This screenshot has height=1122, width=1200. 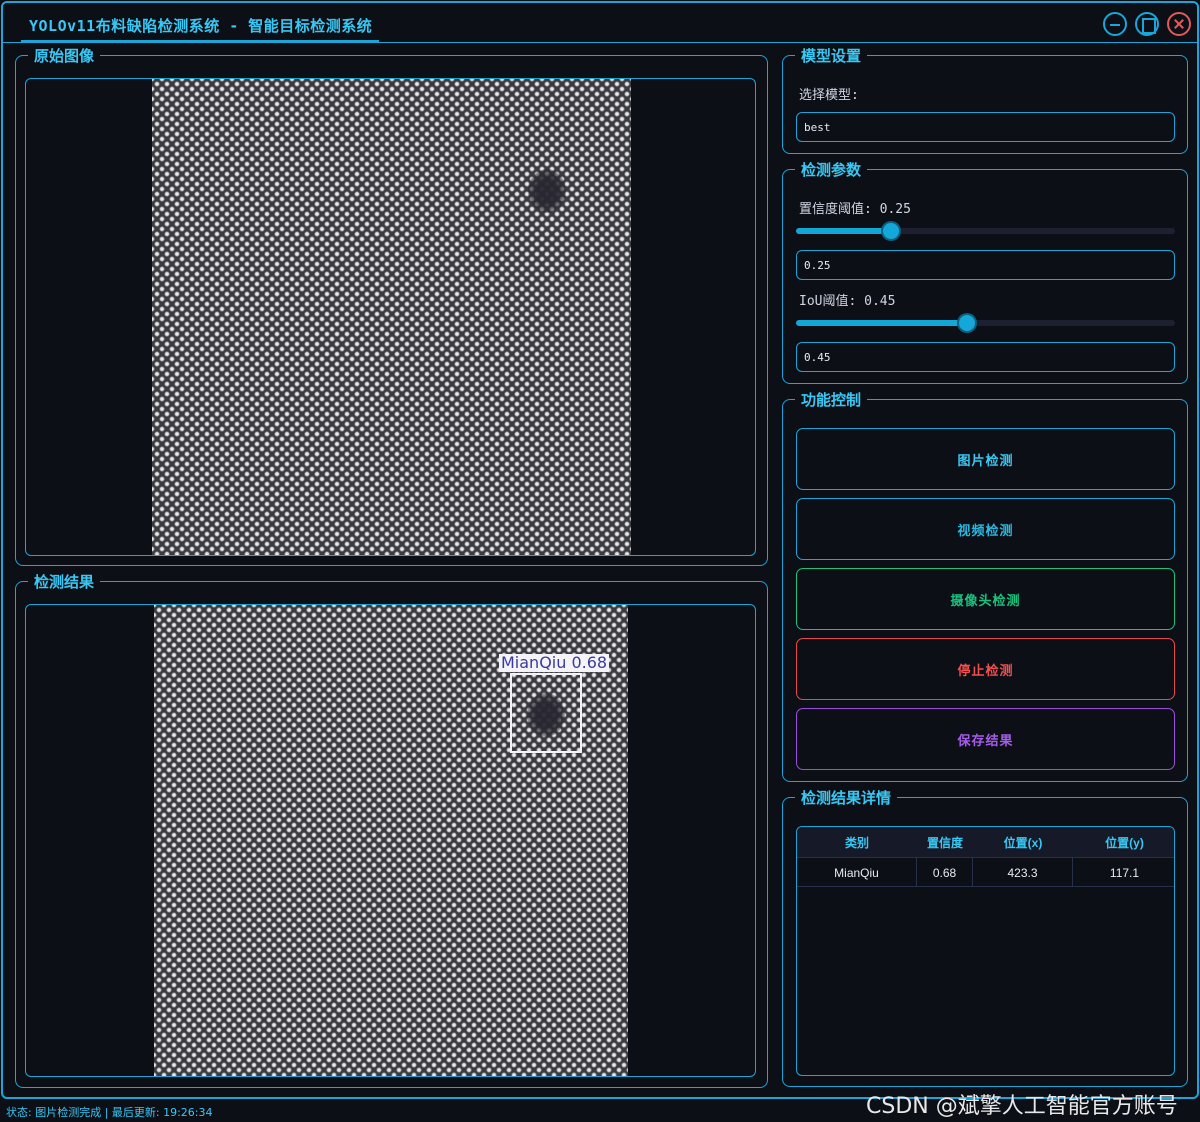 I want to click on confidence-slider, so click(x=985, y=231).